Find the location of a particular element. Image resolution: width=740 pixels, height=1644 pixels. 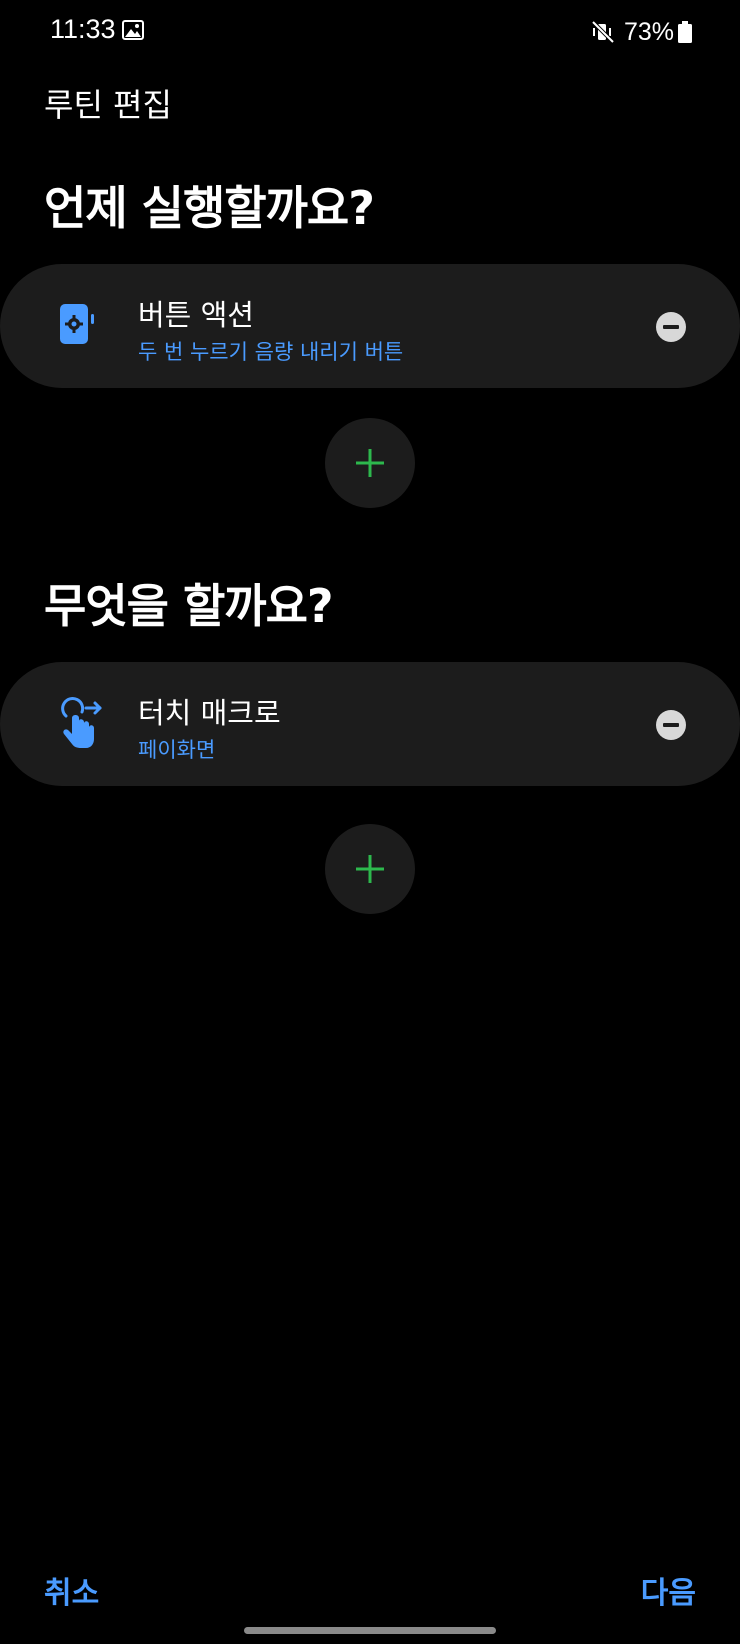

condition-subtitle: 두 번 누르기 음량 내리기 버튼 is located at coordinates (271, 352).